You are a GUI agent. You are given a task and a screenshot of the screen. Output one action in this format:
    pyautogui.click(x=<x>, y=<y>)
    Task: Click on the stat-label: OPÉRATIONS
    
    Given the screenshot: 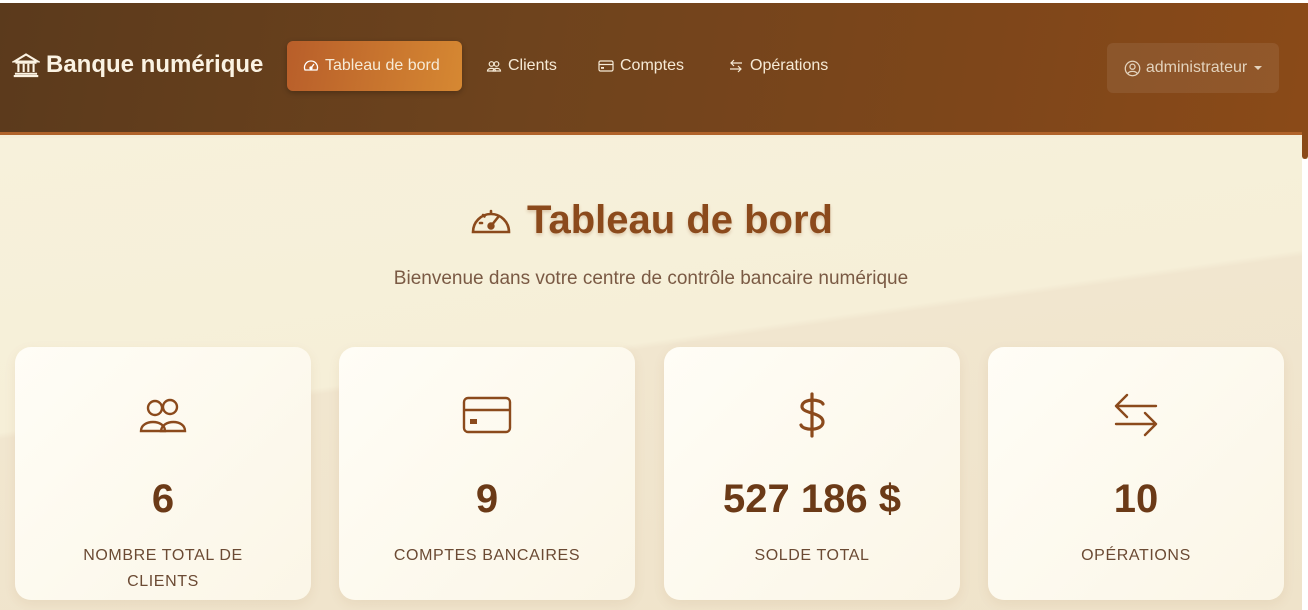 What is the action you would take?
    pyautogui.click(x=1136, y=555)
    